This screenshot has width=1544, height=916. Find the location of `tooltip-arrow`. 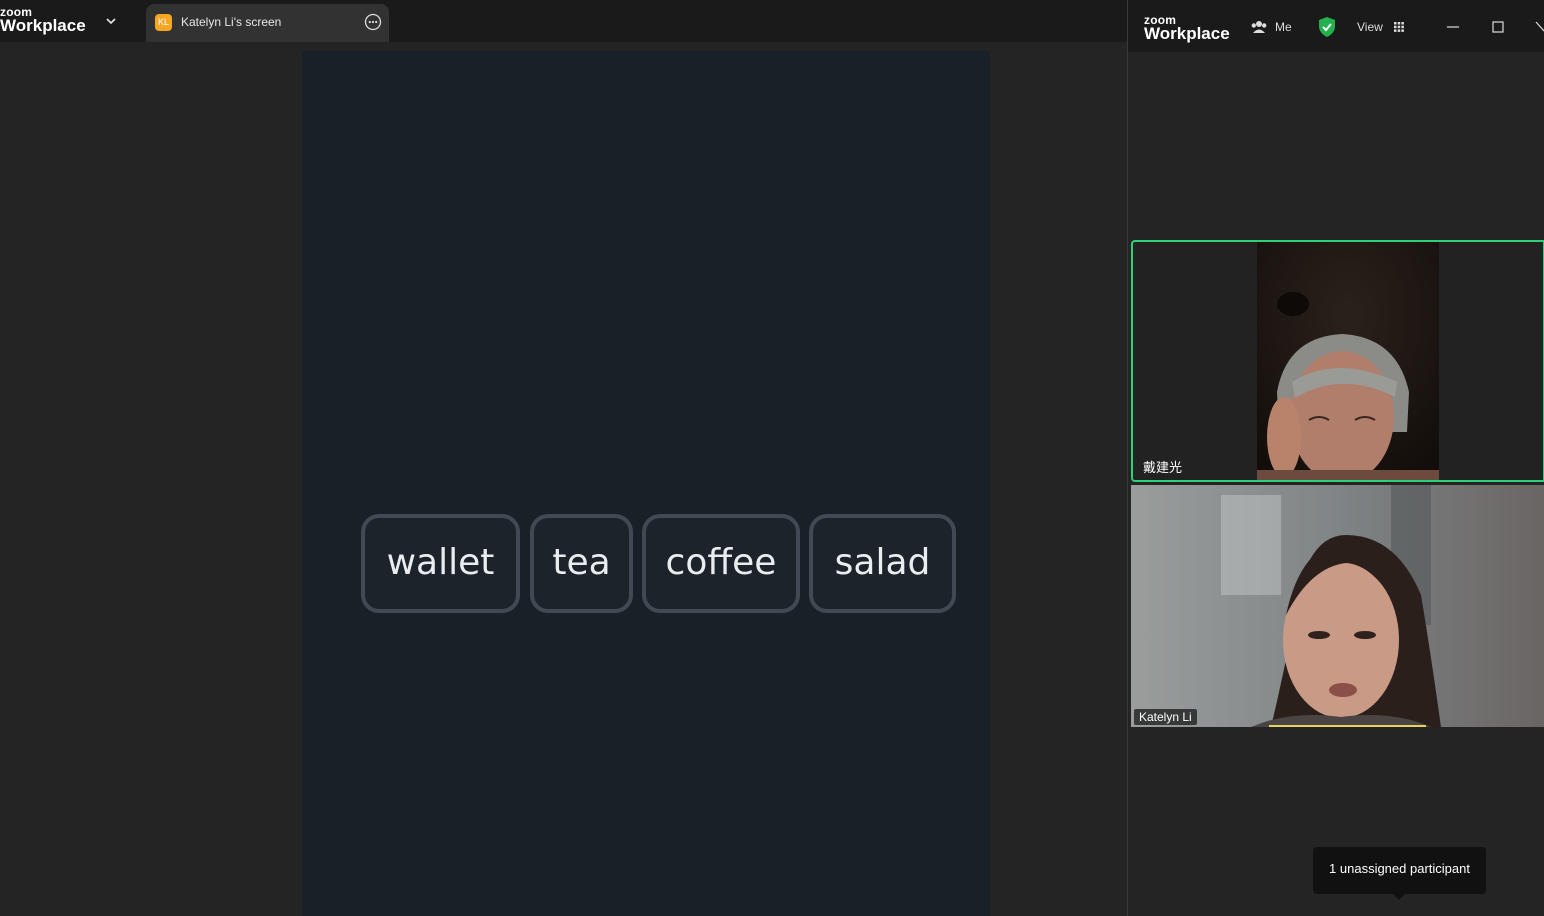

tooltip-arrow is located at coordinates (1399, 897).